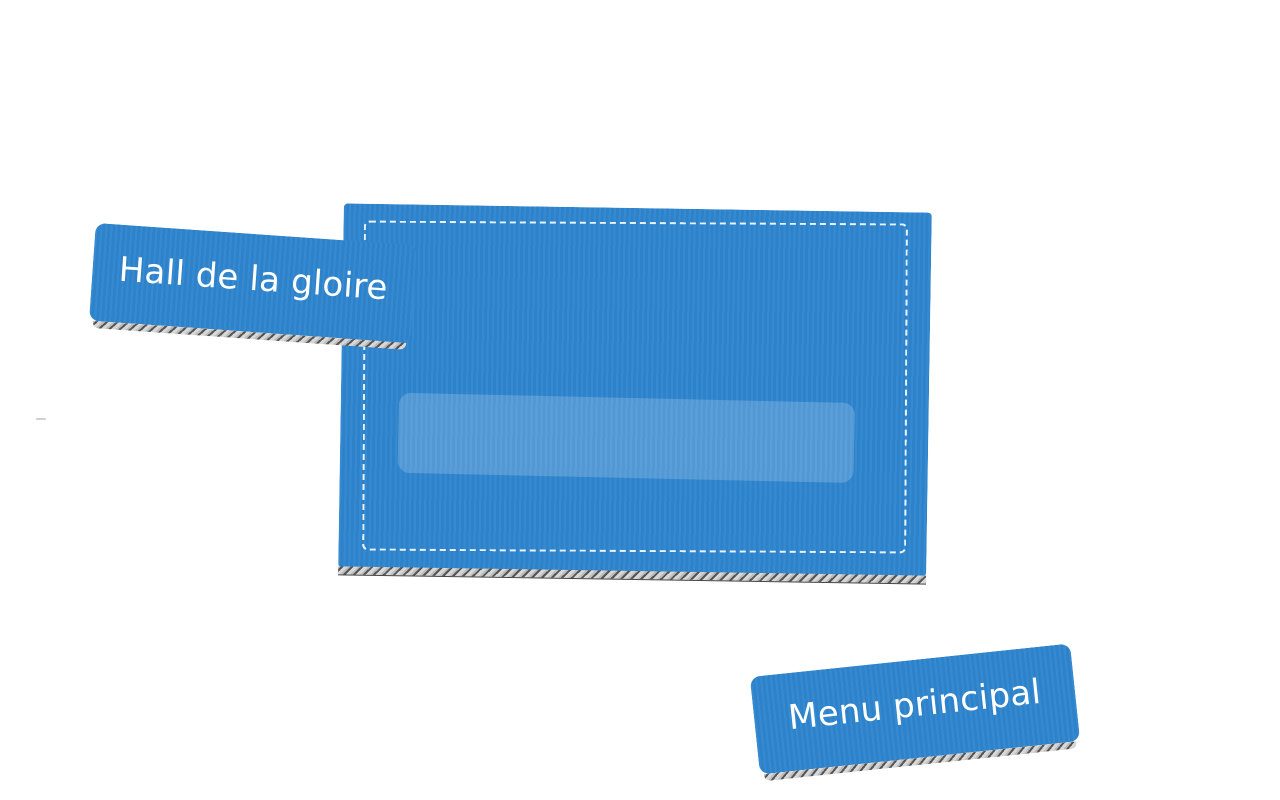 Image resolution: width=1280 pixels, height=800 pixels. I want to click on hall-of-fame-label: Hall de la gloire, so click(253, 279).